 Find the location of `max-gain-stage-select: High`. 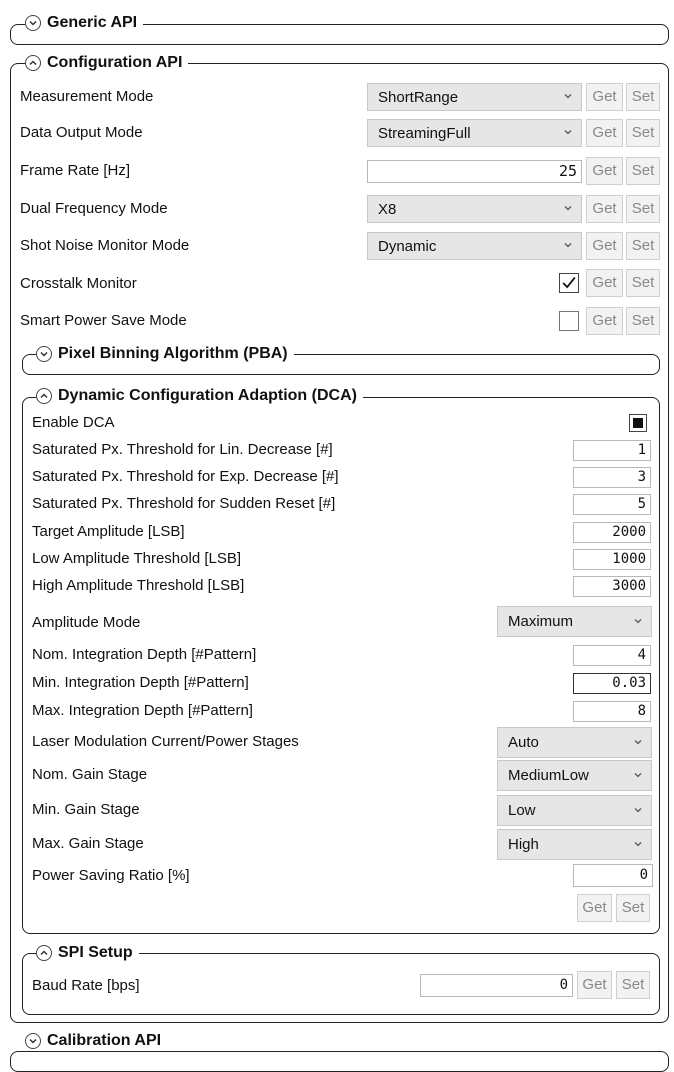

max-gain-stage-select: High is located at coordinates (574, 844).